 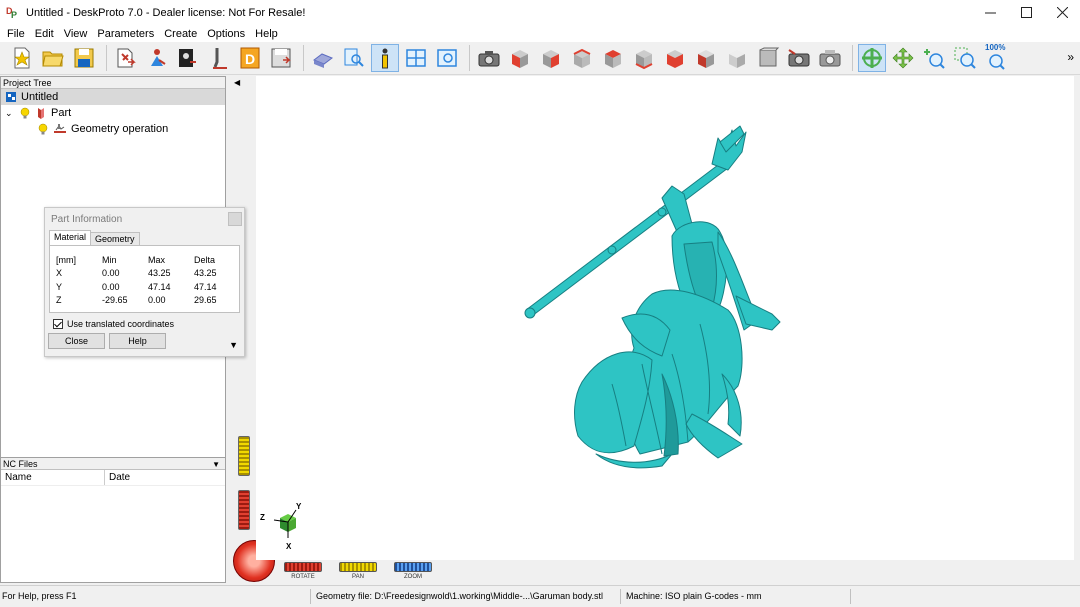 I want to click on layout-button, so click(x=416, y=58).